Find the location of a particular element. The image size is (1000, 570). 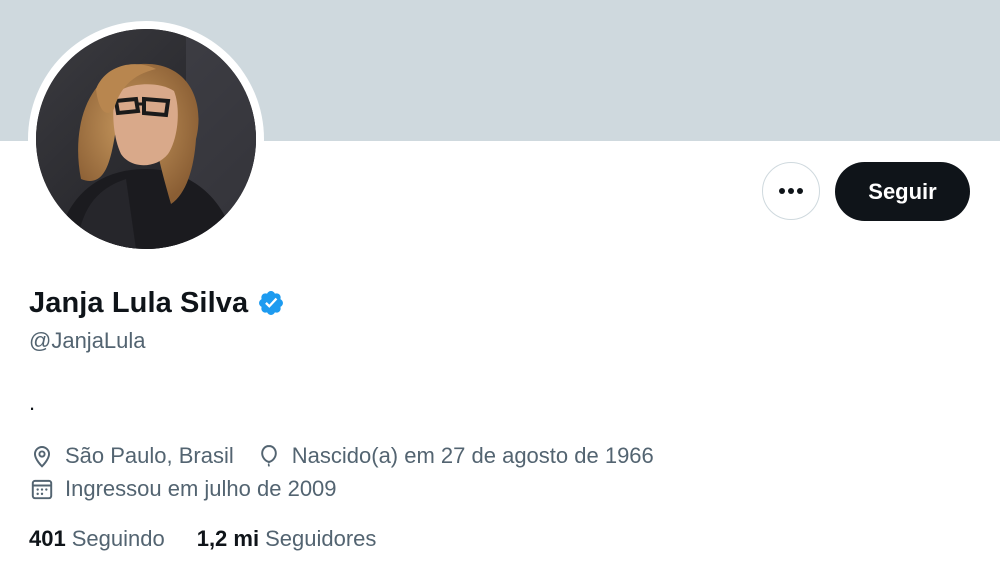

birth-text: Nascido(a) em 27 de agosto de 1966 is located at coordinates (472, 455).